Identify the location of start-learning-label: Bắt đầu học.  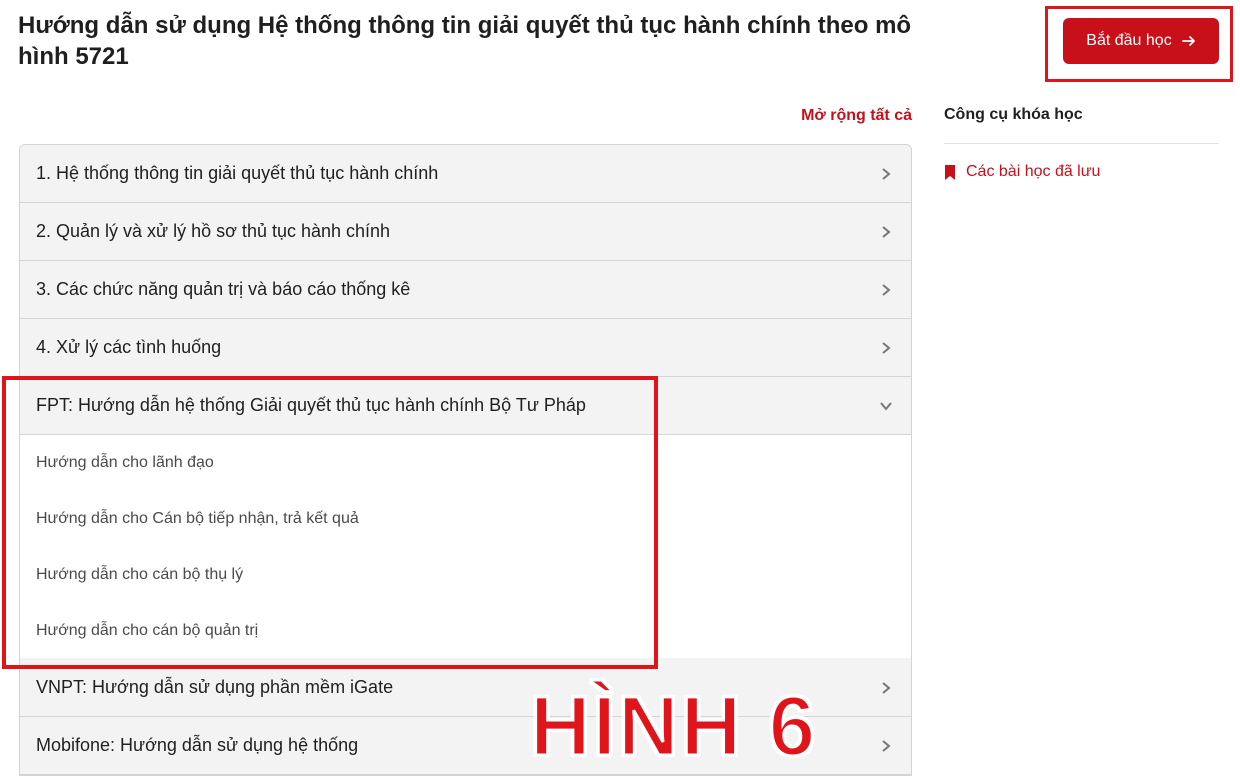
(1129, 40).